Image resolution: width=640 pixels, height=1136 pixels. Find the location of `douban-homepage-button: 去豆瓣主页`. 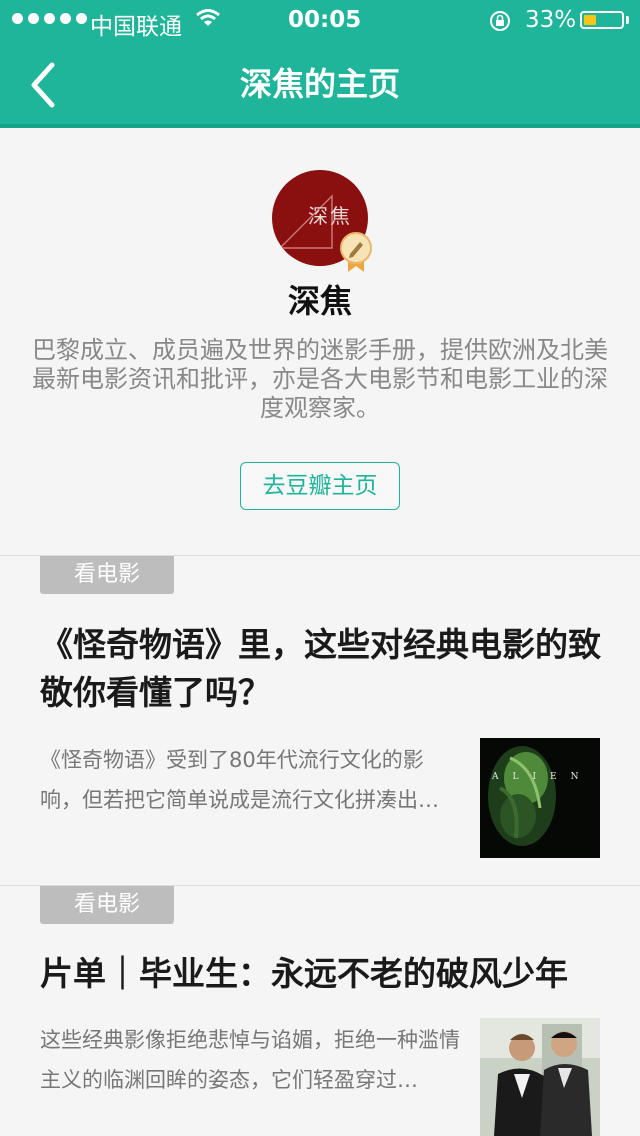

douban-homepage-button: 去豆瓣主页 is located at coordinates (320, 486).